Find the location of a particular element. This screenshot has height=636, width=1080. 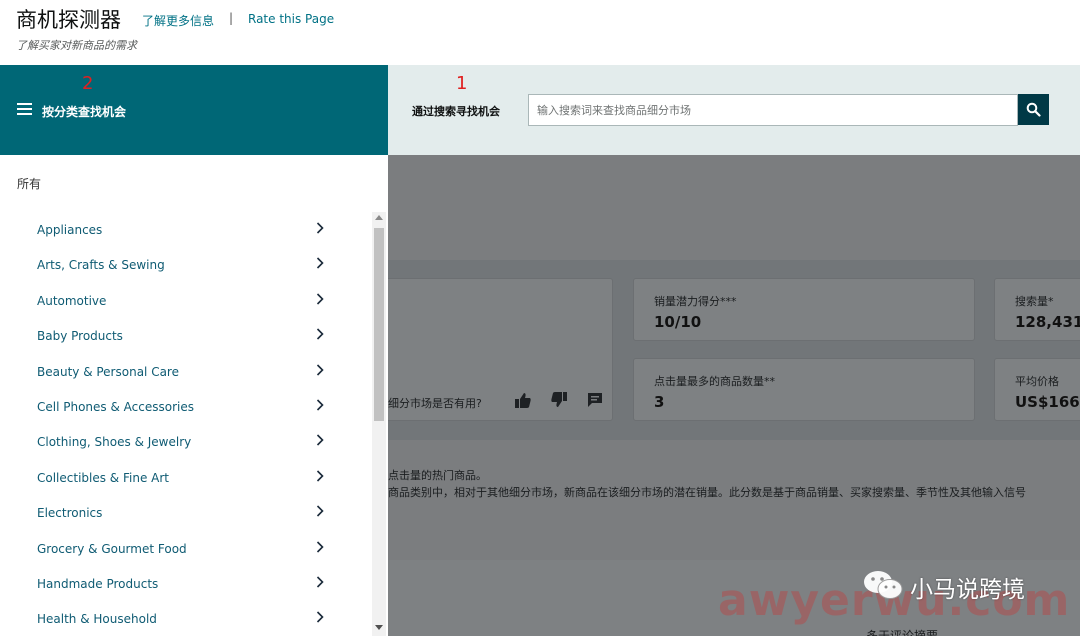

category-name: Grocery & Gourmet Food is located at coordinates (112, 548).